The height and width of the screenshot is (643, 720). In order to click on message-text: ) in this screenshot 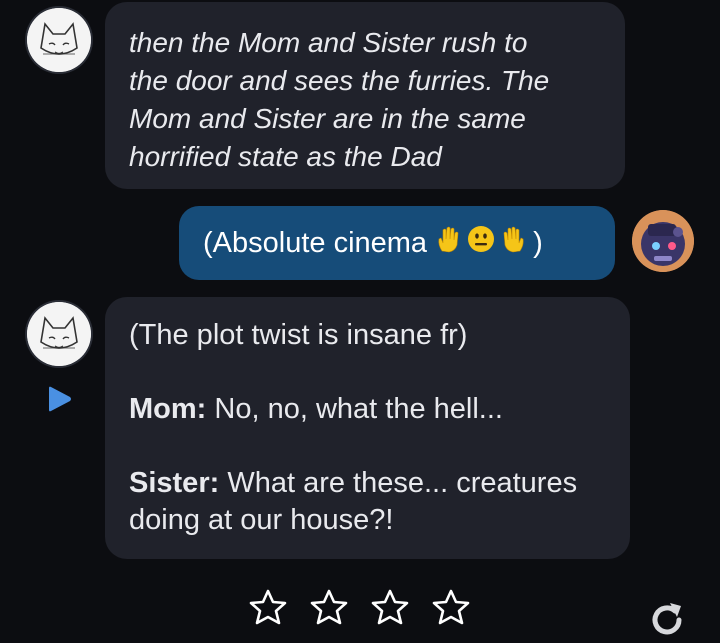, I will do `click(538, 243)`.